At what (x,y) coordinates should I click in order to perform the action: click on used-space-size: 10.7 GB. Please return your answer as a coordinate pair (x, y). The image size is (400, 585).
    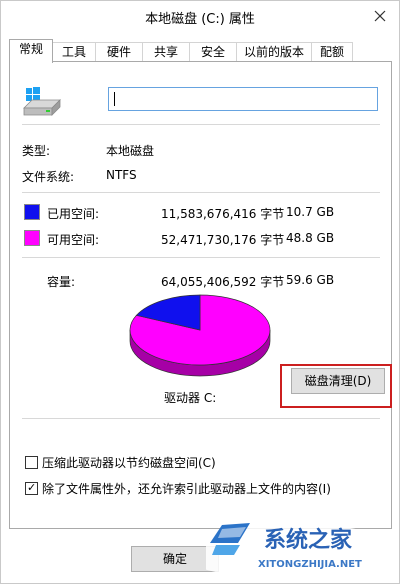
    Looking at the image, I should click on (310, 212).